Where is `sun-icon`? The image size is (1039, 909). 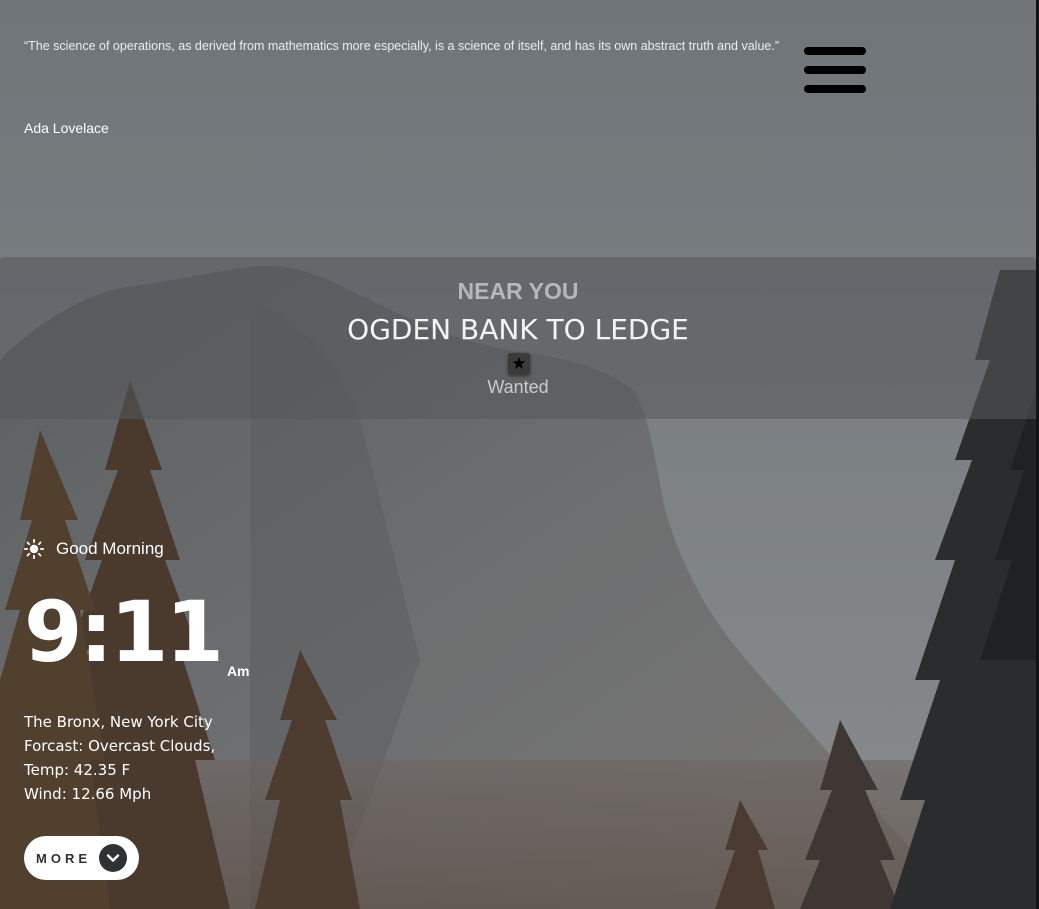 sun-icon is located at coordinates (34, 549).